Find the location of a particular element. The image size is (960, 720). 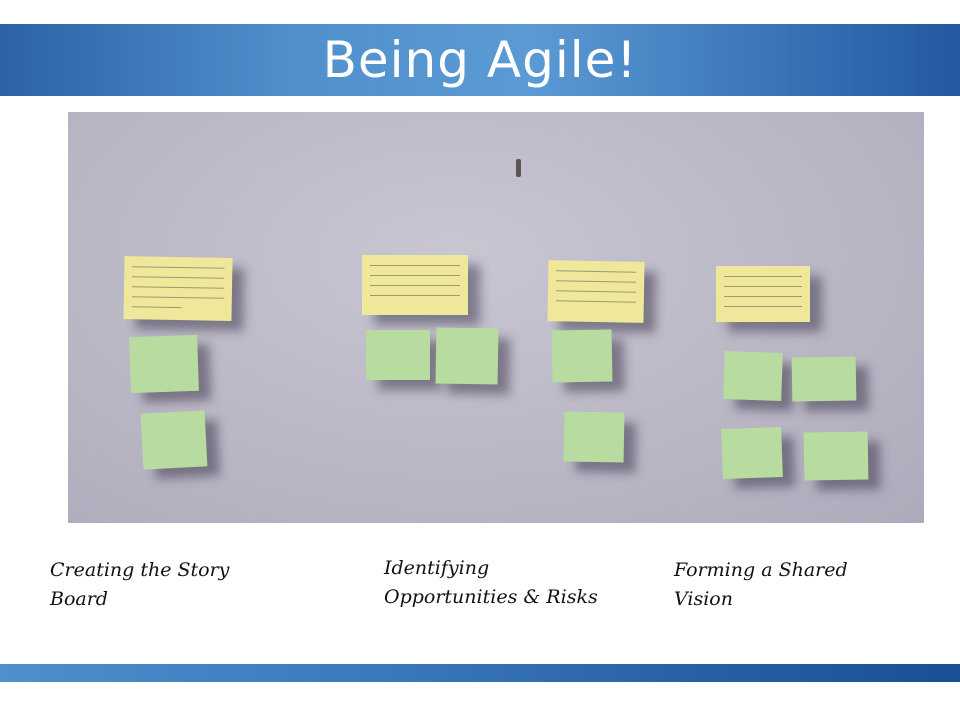

slide-title: Being Agile! is located at coordinates (480, 60).